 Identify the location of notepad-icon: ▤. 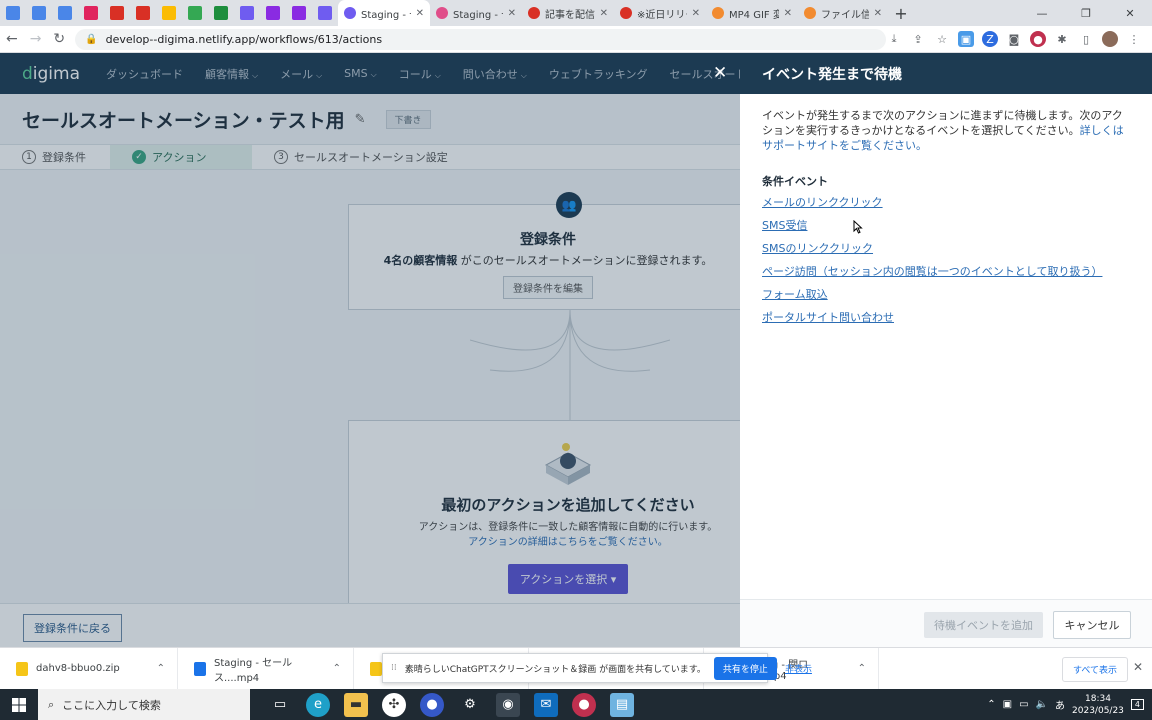
(622, 704).